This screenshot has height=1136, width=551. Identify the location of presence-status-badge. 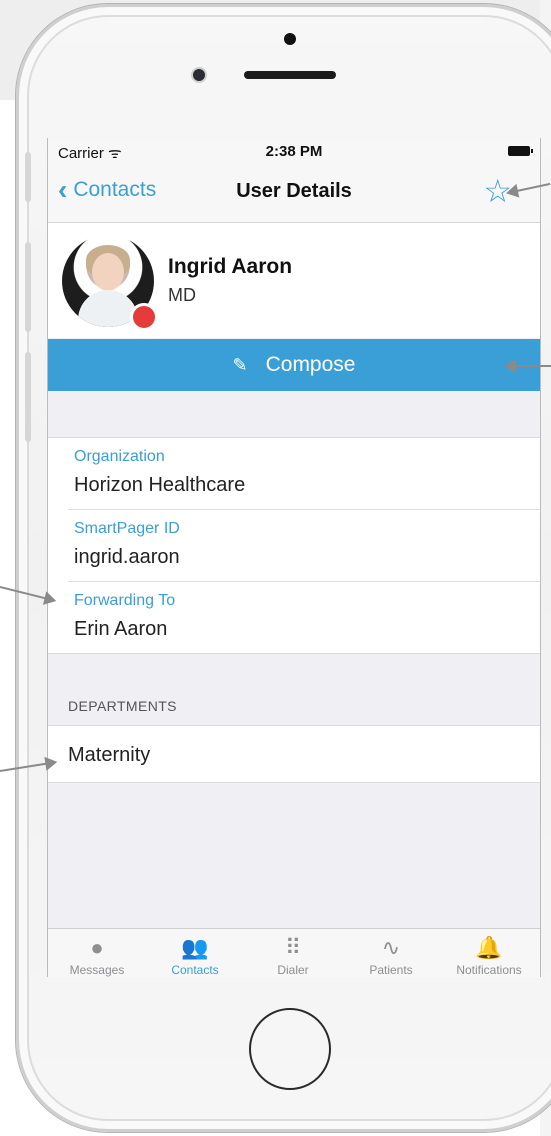
(144, 317).